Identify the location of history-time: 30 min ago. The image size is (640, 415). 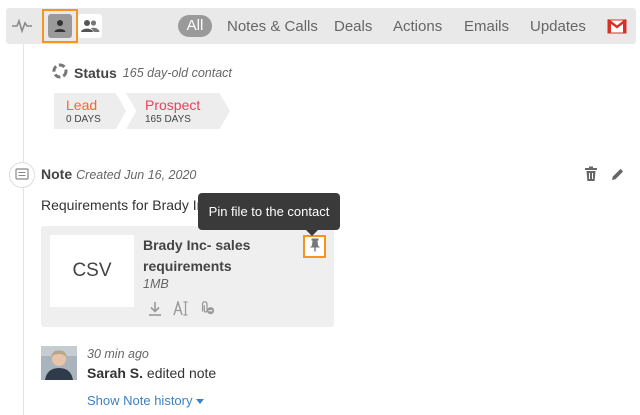
(118, 354).